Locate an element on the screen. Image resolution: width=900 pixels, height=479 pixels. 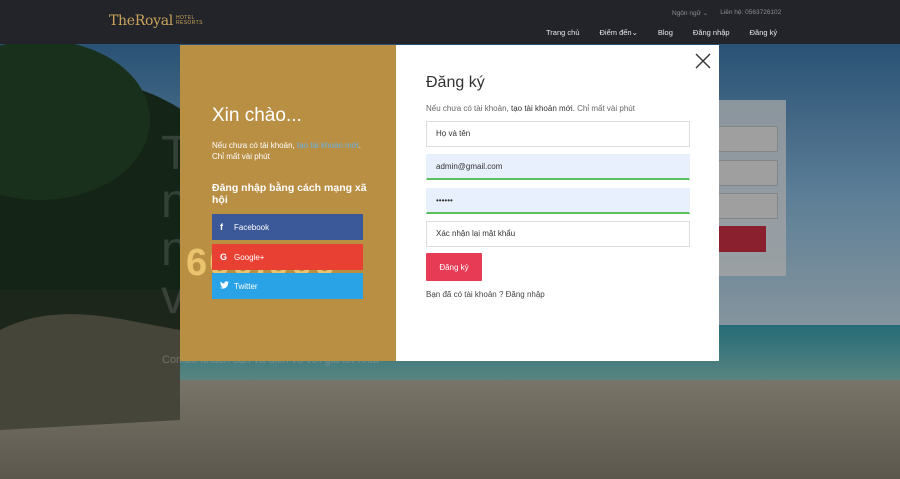
twitter-label: Twitter is located at coordinates (246, 286).